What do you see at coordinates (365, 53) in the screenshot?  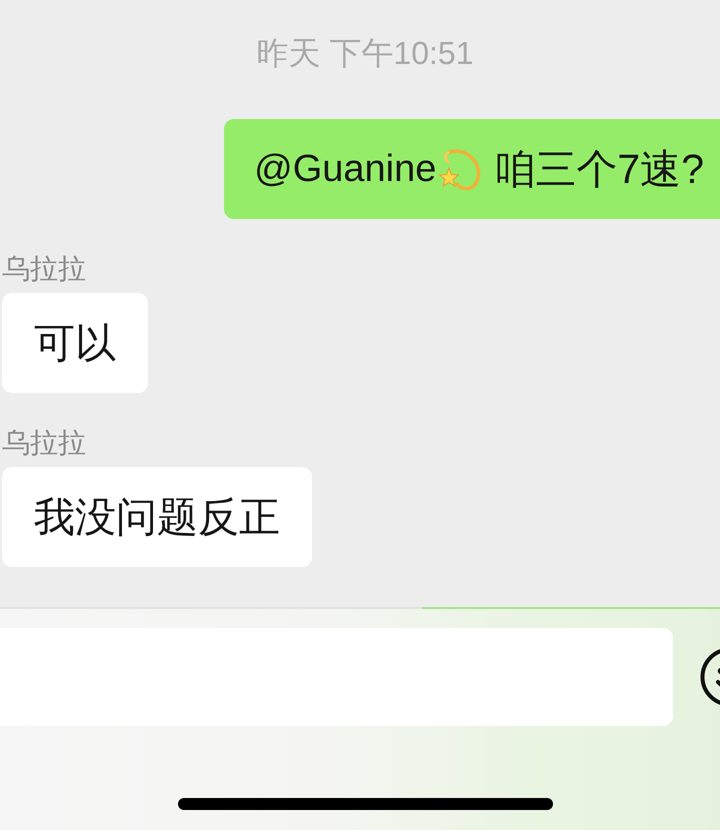 I see `timestamp: 昨天 下午10:51` at bounding box center [365, 53].